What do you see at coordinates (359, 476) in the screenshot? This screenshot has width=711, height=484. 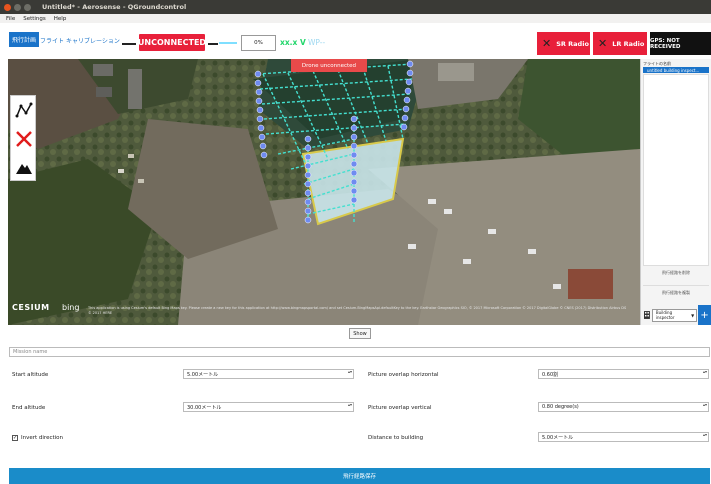 I see `save-flight-path-button: 飛行経路保存` at bounding box center [359, 476].